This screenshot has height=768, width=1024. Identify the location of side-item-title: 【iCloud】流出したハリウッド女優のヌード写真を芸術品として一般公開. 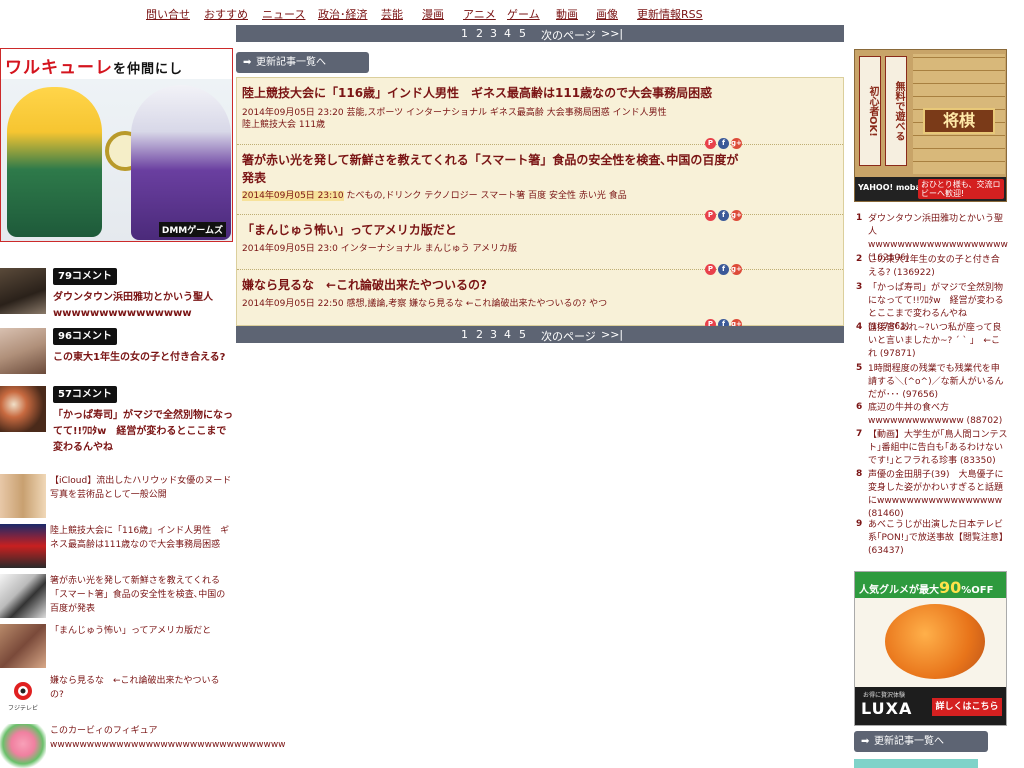
(141, 488).